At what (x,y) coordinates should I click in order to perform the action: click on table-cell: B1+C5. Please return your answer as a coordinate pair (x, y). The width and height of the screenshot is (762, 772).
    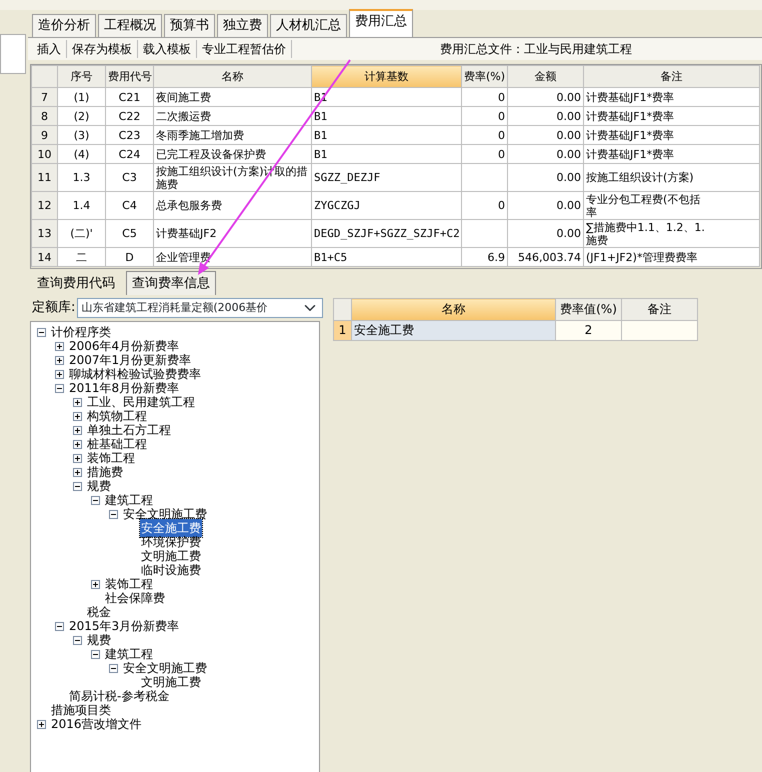
    Looking at the image, I should click on (387, 257).